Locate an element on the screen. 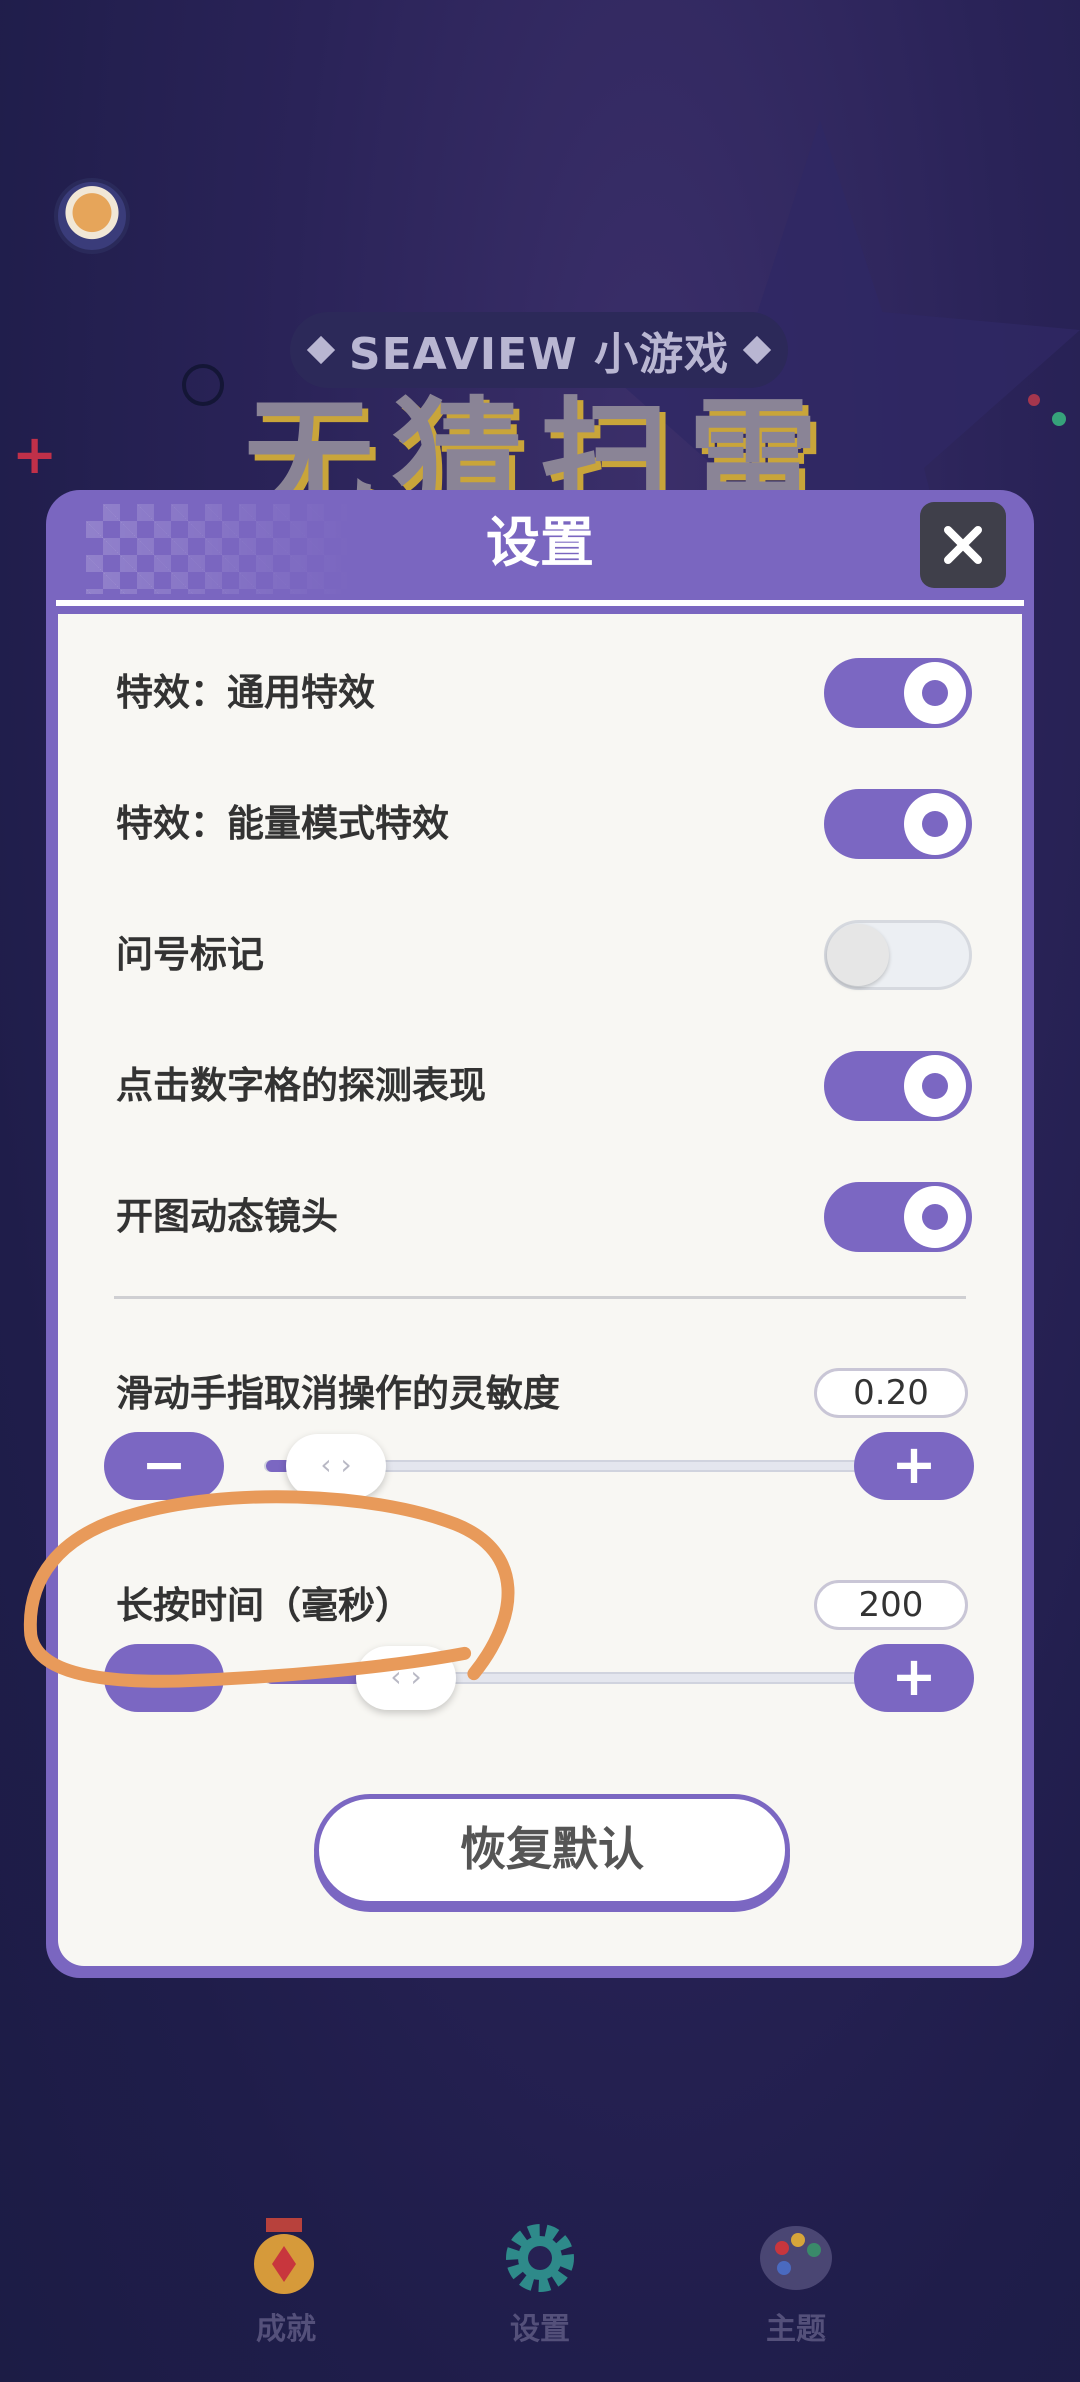 The height and width of the screenshot is (2382, 1080). setting-label: 开图动态镜头 is located at coordinates (227, 1216).